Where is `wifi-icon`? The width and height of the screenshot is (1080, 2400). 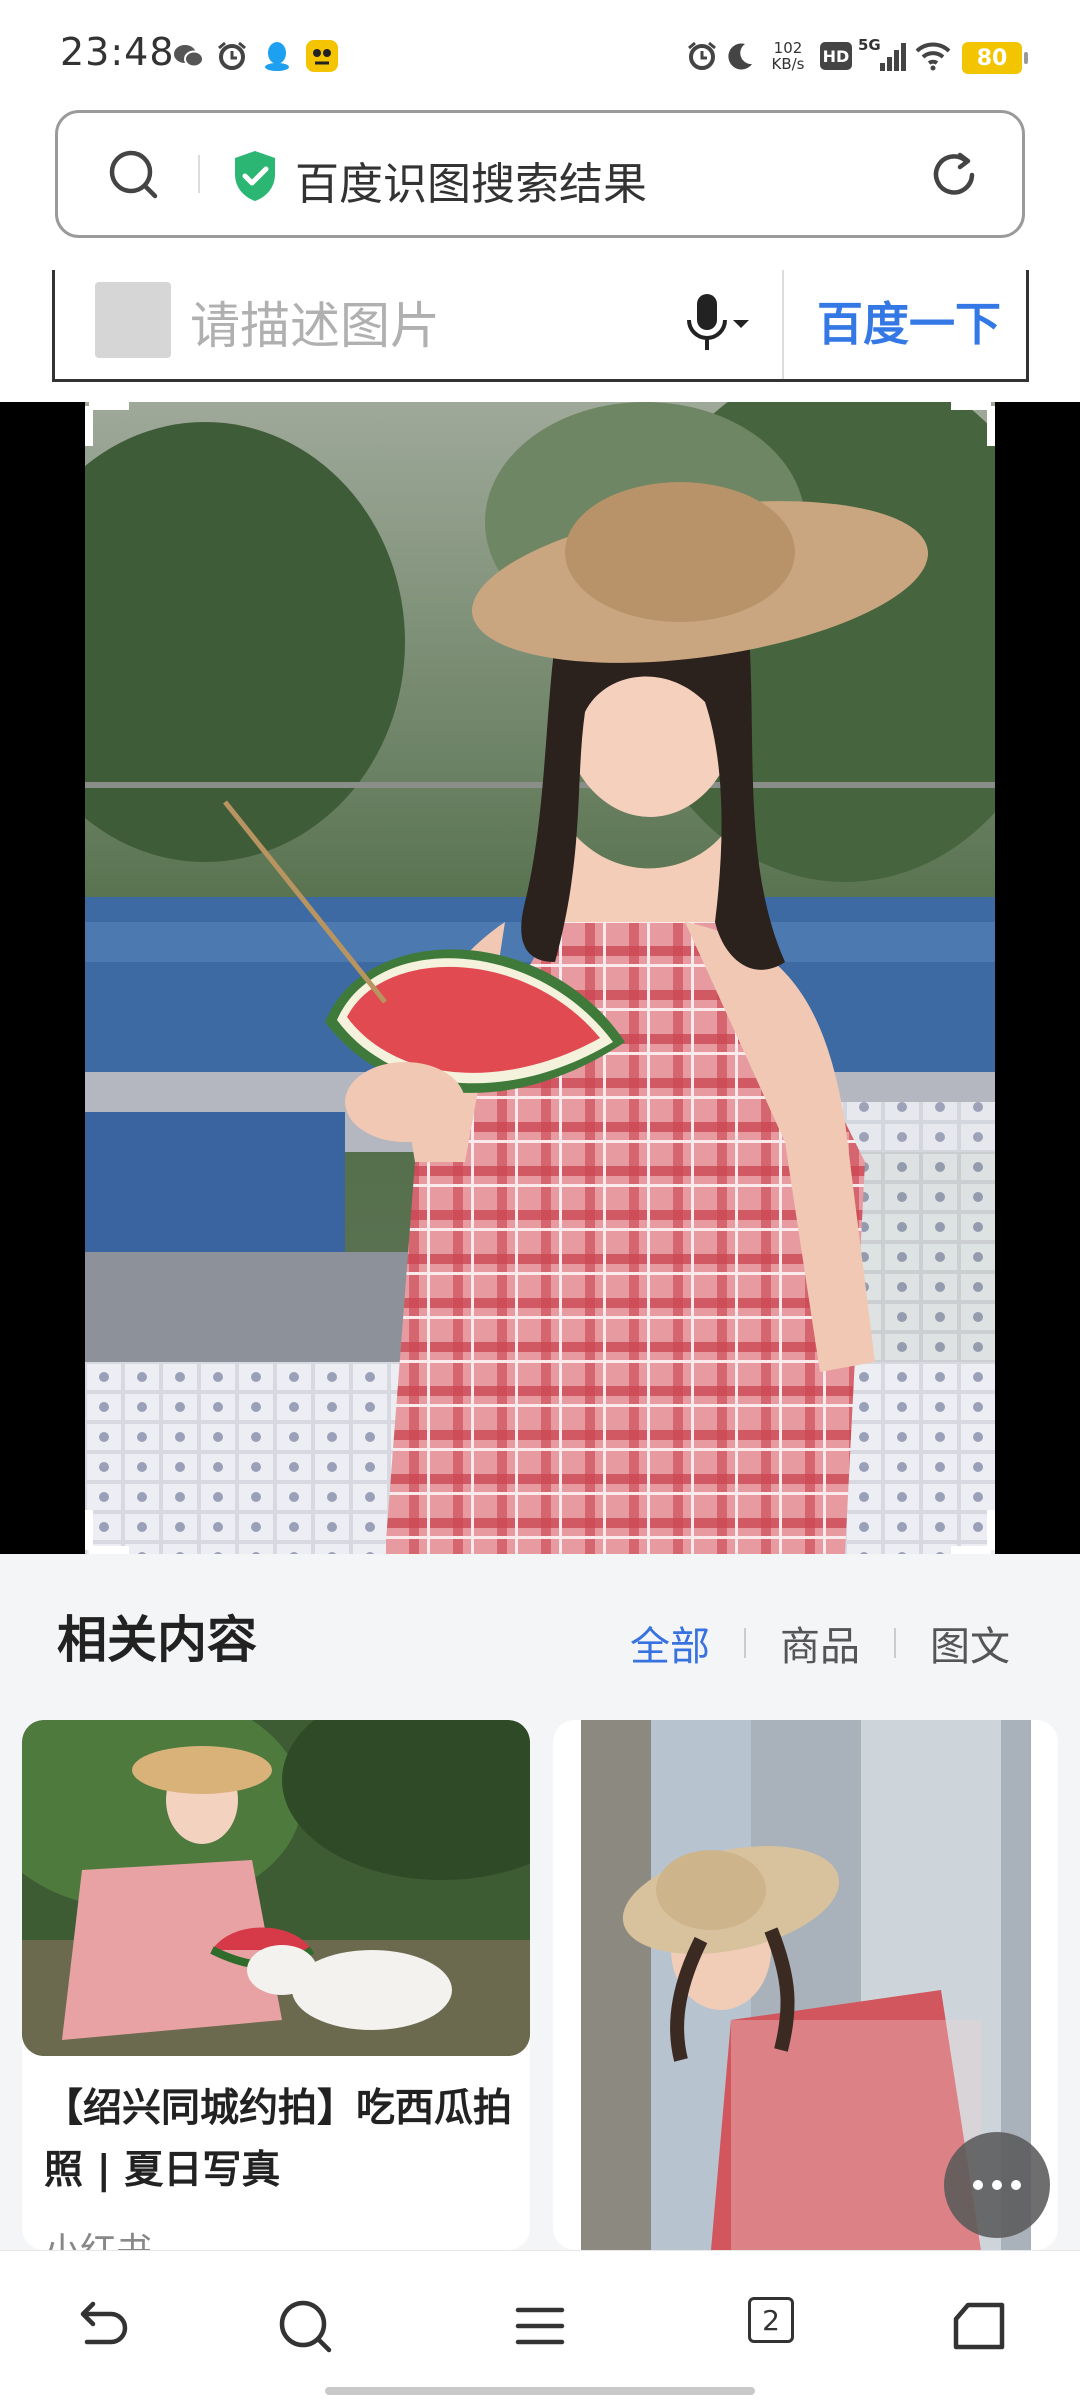
wifi-icon is located at coordinates (933, 56).